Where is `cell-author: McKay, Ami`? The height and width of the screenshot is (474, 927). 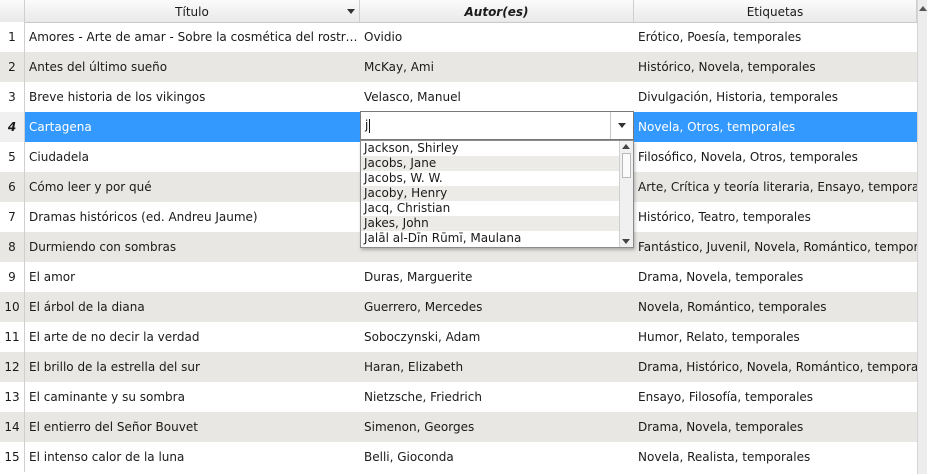
cell-author: McKay, Ami is located at coordinates (497, 67).